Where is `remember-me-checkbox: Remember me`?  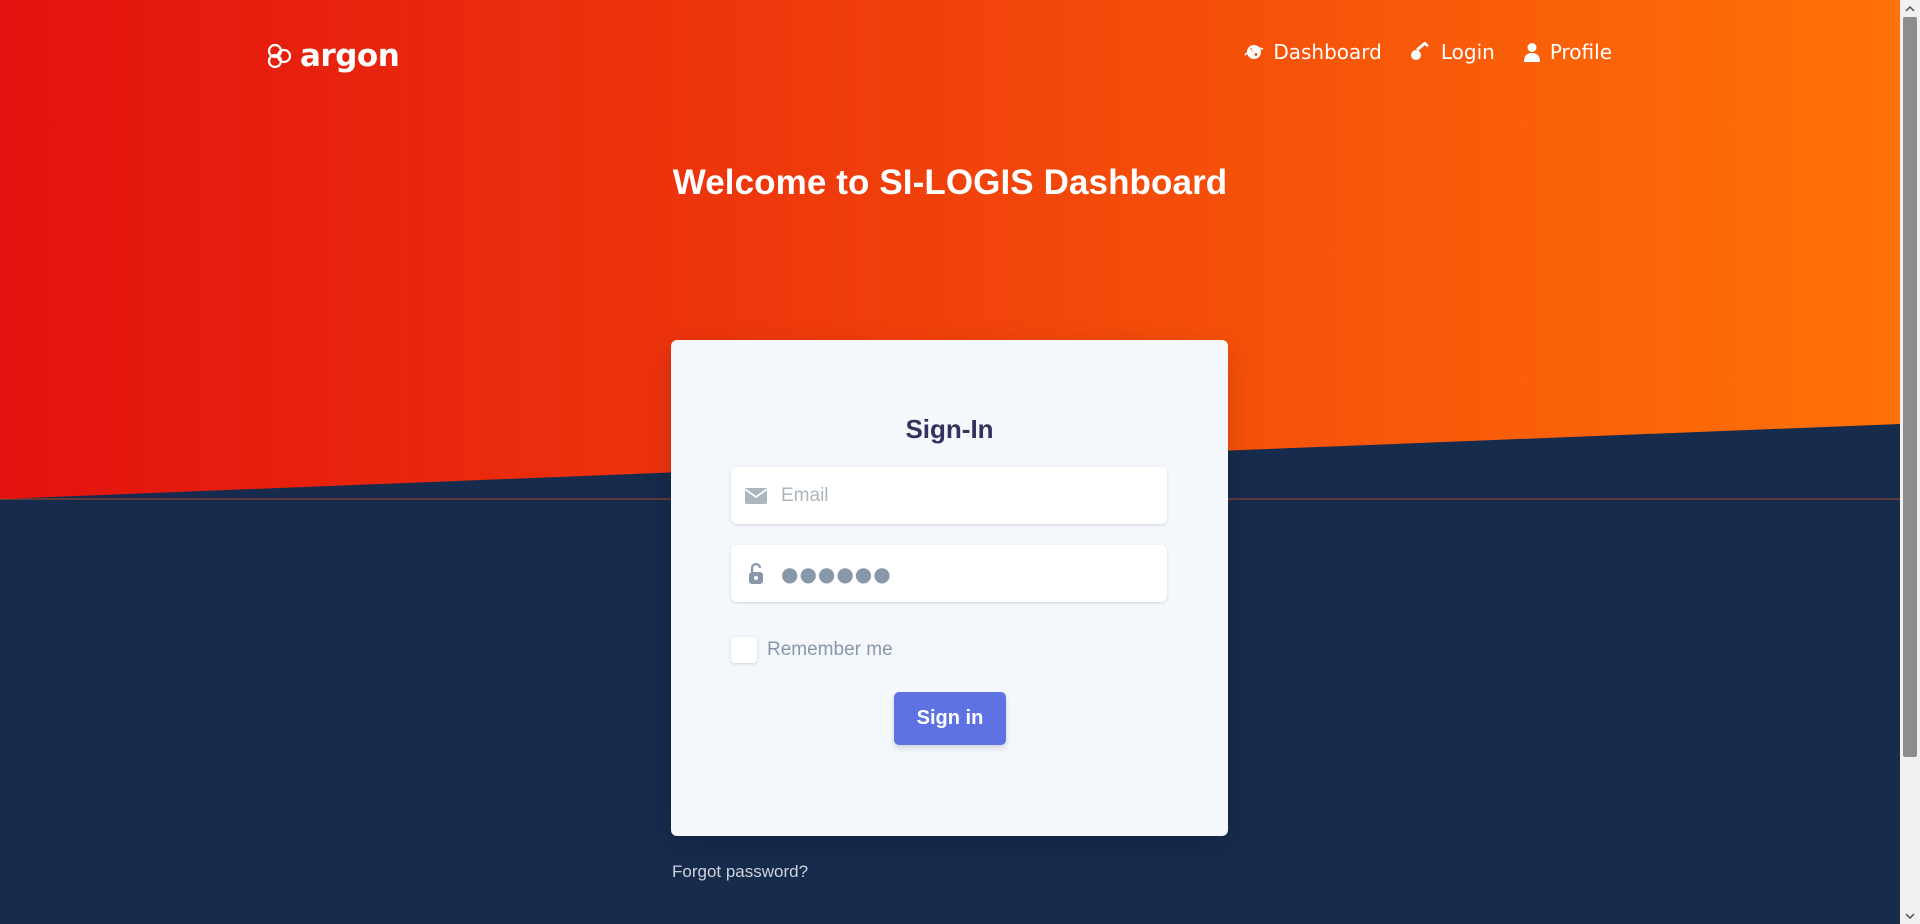 remember-me-checkbox: Remember me is located at coordinates (812, 650).